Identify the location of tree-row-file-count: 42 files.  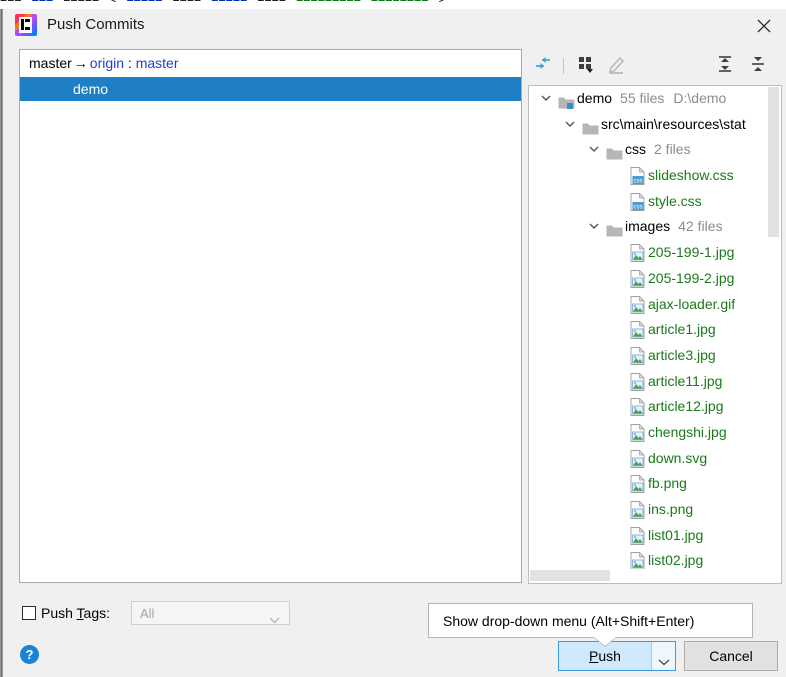
(700, 226).